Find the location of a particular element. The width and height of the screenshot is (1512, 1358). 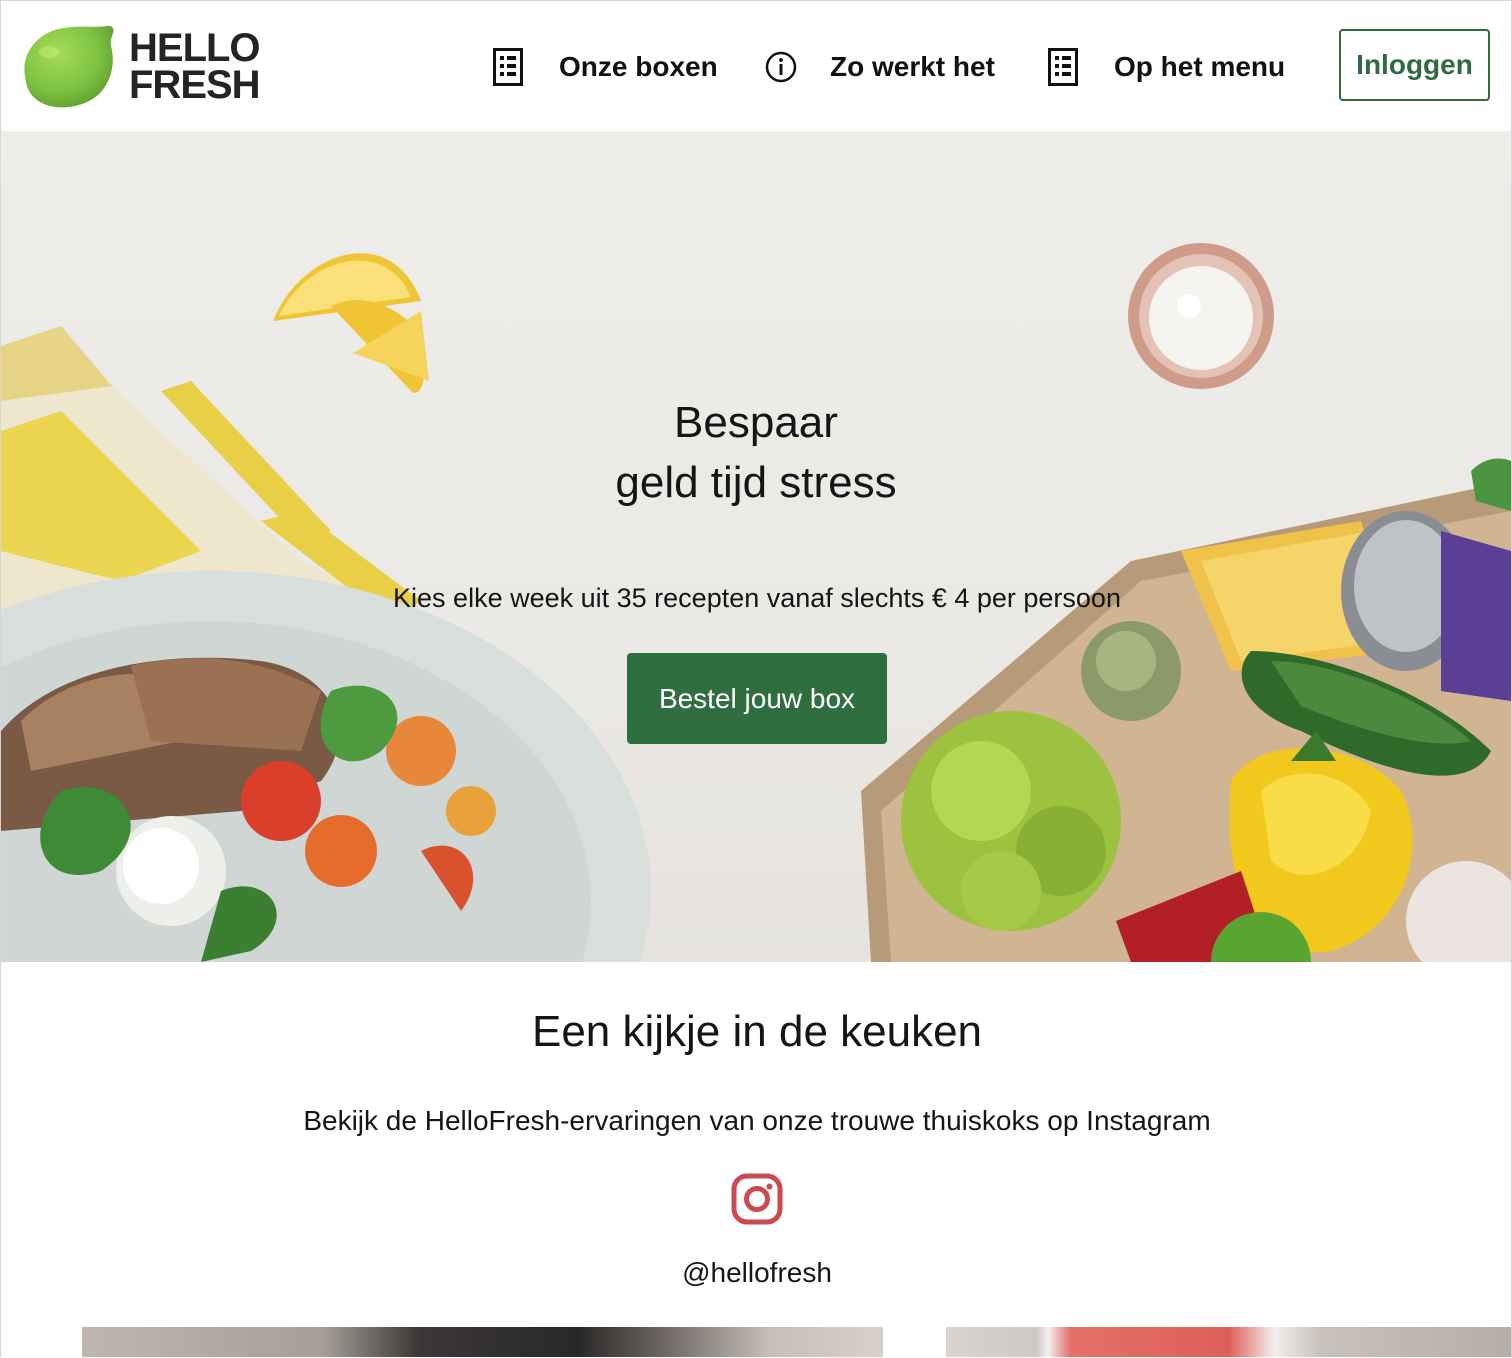

nav-onze-boxen: Onze boxen is located at coordinates (605, 67).